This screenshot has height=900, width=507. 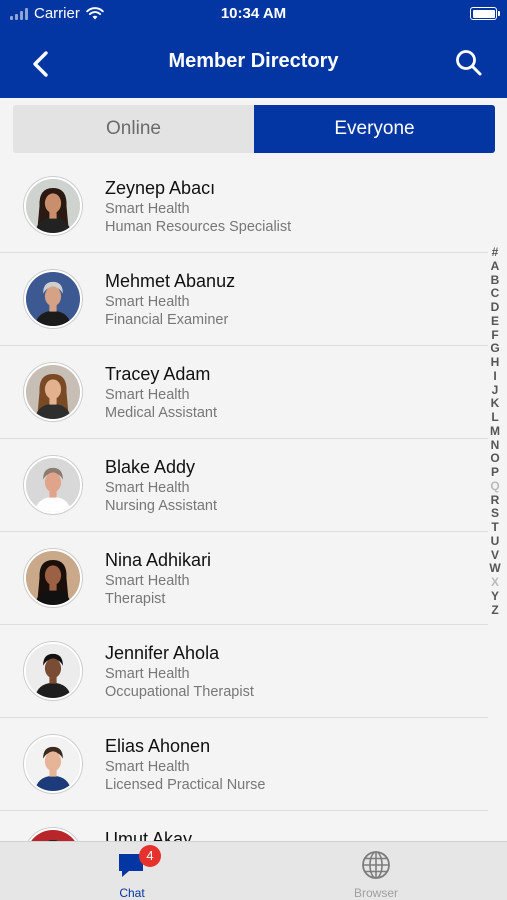 I want to click on index-letter: L, so click(x=494, y=417).